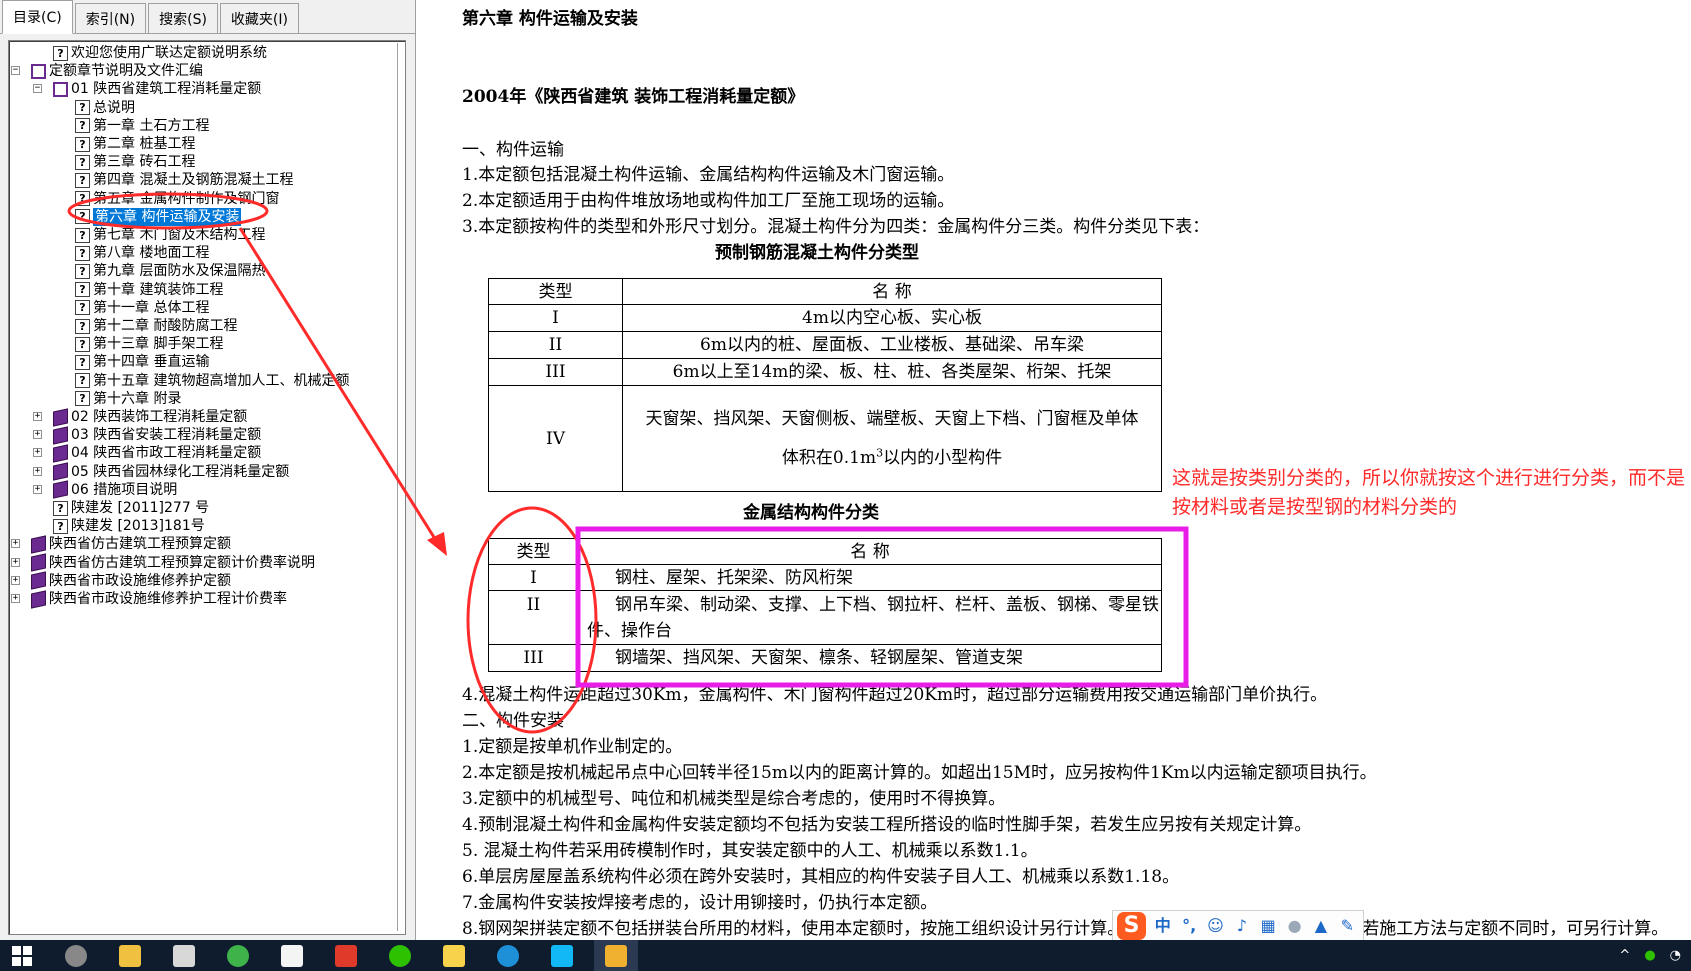  I want to click on tree-item: ? 第六章 构件运输及安装, so click(158, 216).